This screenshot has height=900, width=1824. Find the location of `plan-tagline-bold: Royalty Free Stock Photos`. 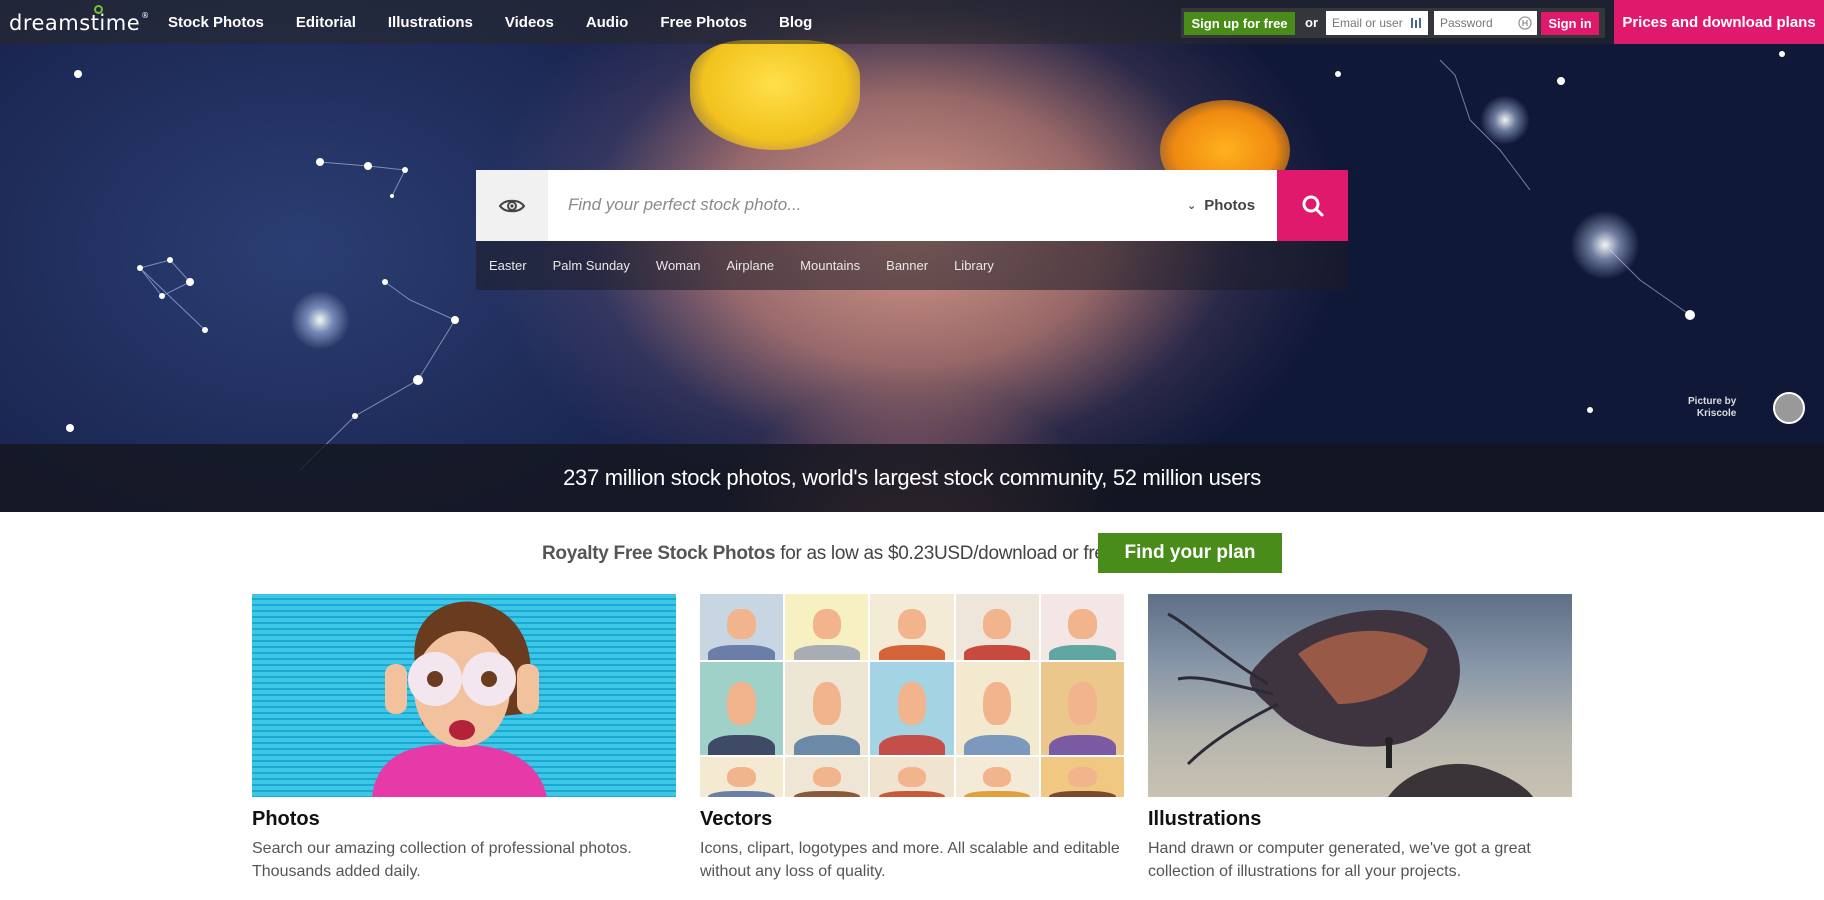

plan-tagline-bold: Royalty Free Stock Photos is located at coordinates (659, 553).